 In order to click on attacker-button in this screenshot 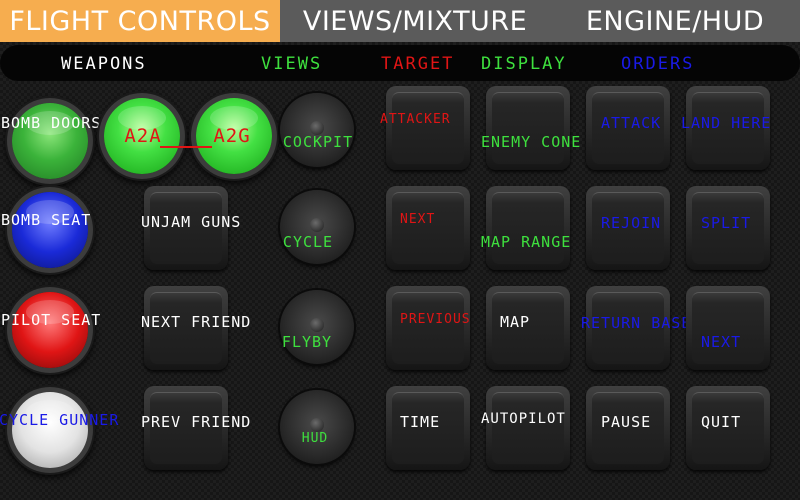, I will do `click(428, 128)`.